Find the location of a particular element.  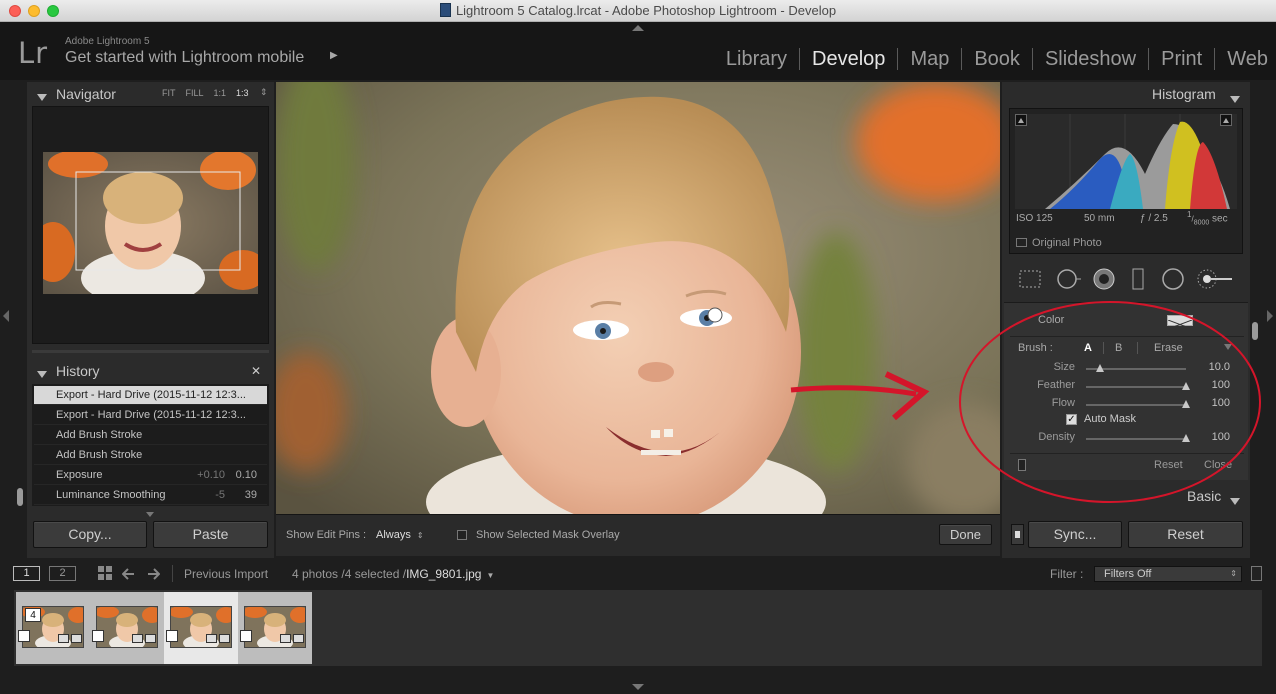

module-picker: Library Develop Map Book Slideshow Print Web is located at coordinates (995, 59).